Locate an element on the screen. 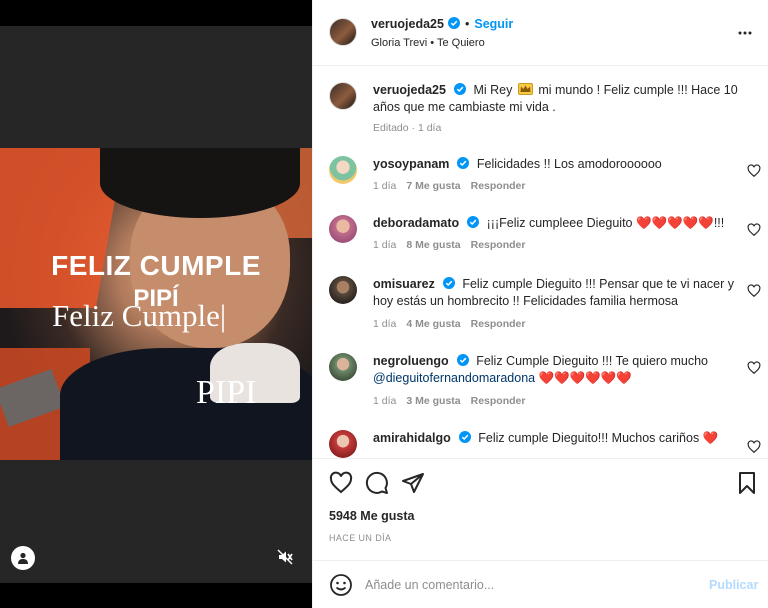 The height and width of the screenshot is (608, 768). song-link: Gloria Trevi • Te Quiero is located at coordinates (428, 43).